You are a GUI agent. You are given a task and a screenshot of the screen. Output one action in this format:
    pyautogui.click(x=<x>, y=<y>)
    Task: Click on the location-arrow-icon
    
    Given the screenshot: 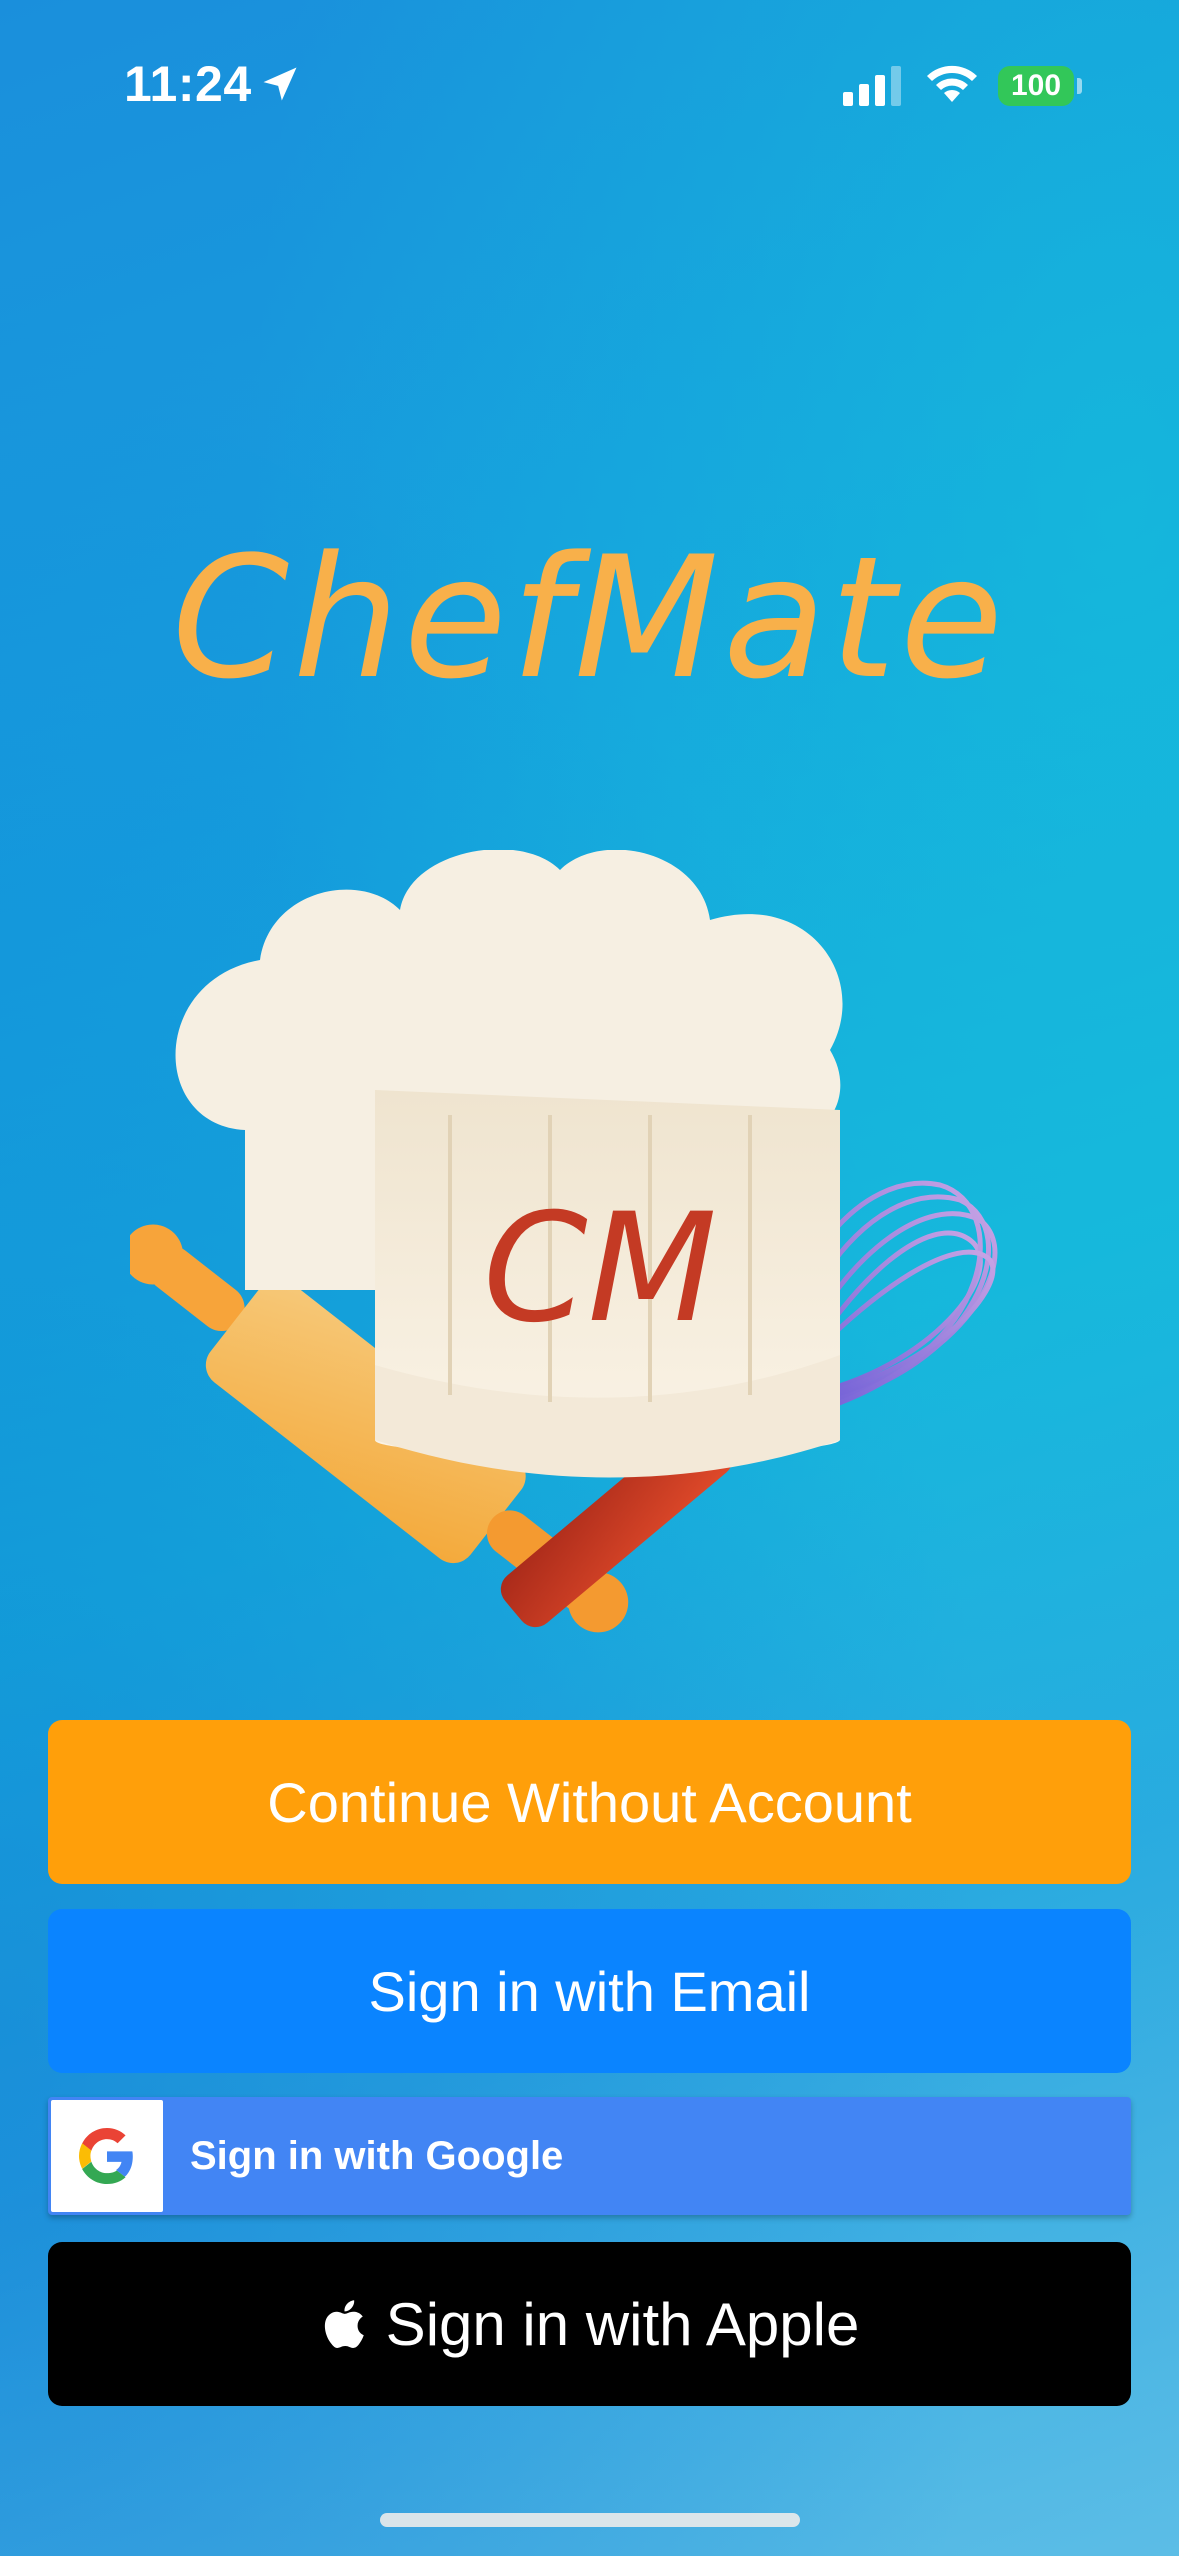 What is the action you would take?
    pyautogui.click(x=280, y=84)
    